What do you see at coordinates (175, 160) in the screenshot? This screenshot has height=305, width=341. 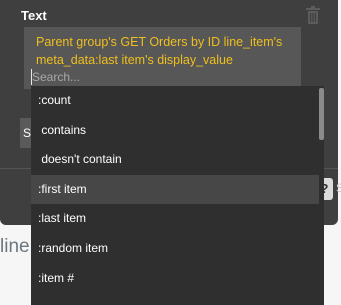 I see `dropdown-item-doesnt-contain: doesn't contain` at bounding box center [175, 160].